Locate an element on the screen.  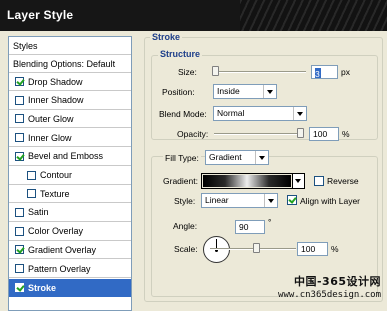
style-item-label: Bevel and Emboss is located at coordinates (66, 156).